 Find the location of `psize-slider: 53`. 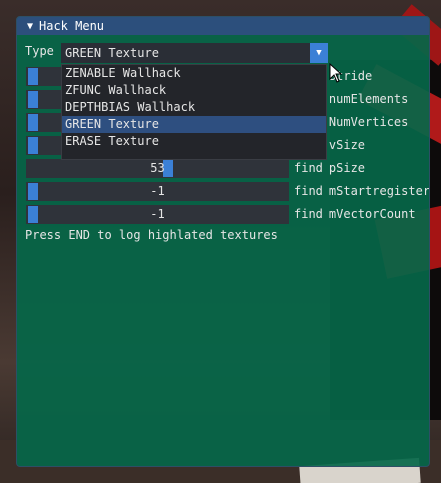

psize-slider: 53 is located at coordinates (157, 168).